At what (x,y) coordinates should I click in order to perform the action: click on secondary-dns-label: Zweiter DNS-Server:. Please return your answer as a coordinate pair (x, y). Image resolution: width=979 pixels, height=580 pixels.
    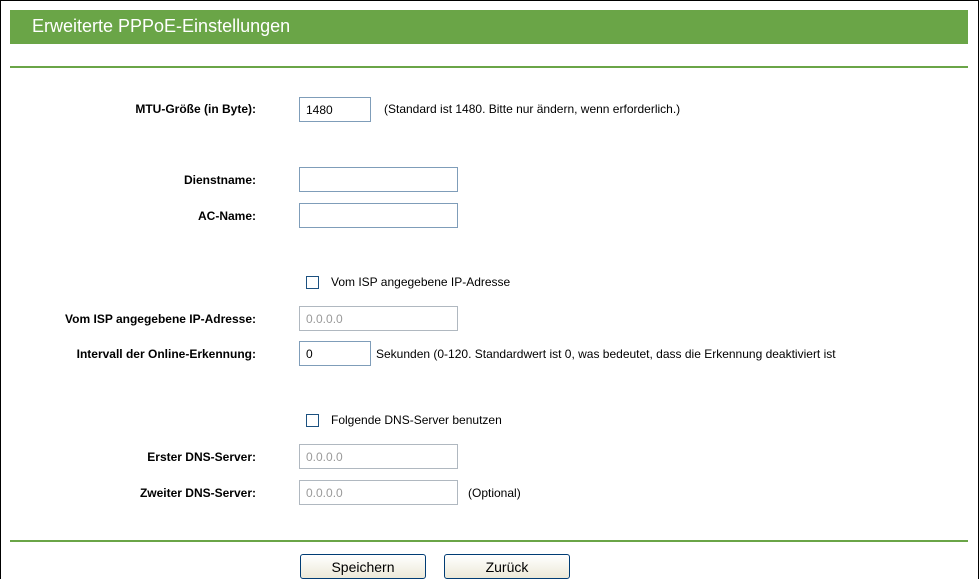
    Looking at the image, I should click on (197, 493).